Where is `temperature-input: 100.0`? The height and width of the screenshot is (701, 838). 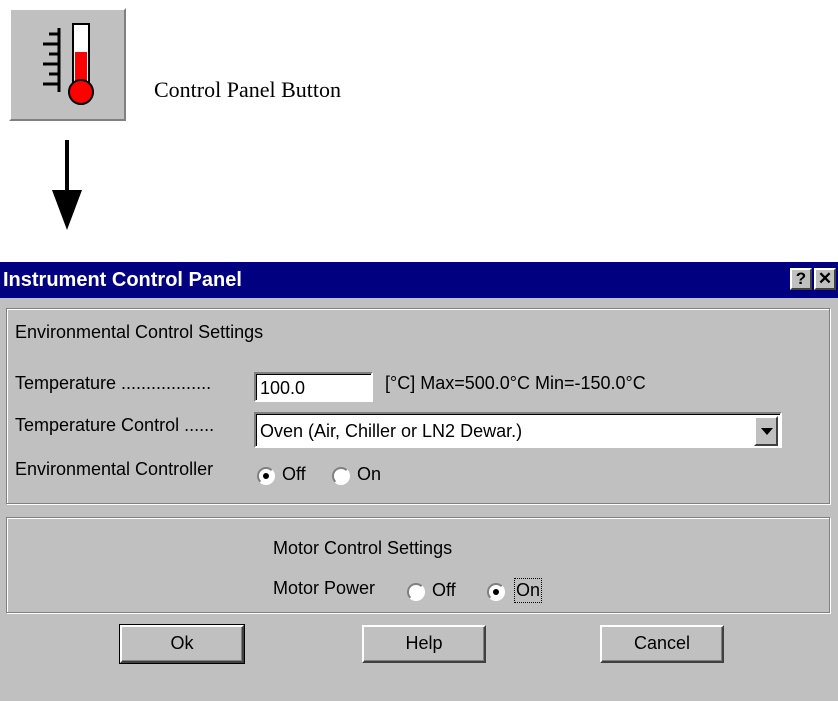
temperature-input: 100.0 is located at coordinates (313, 387).